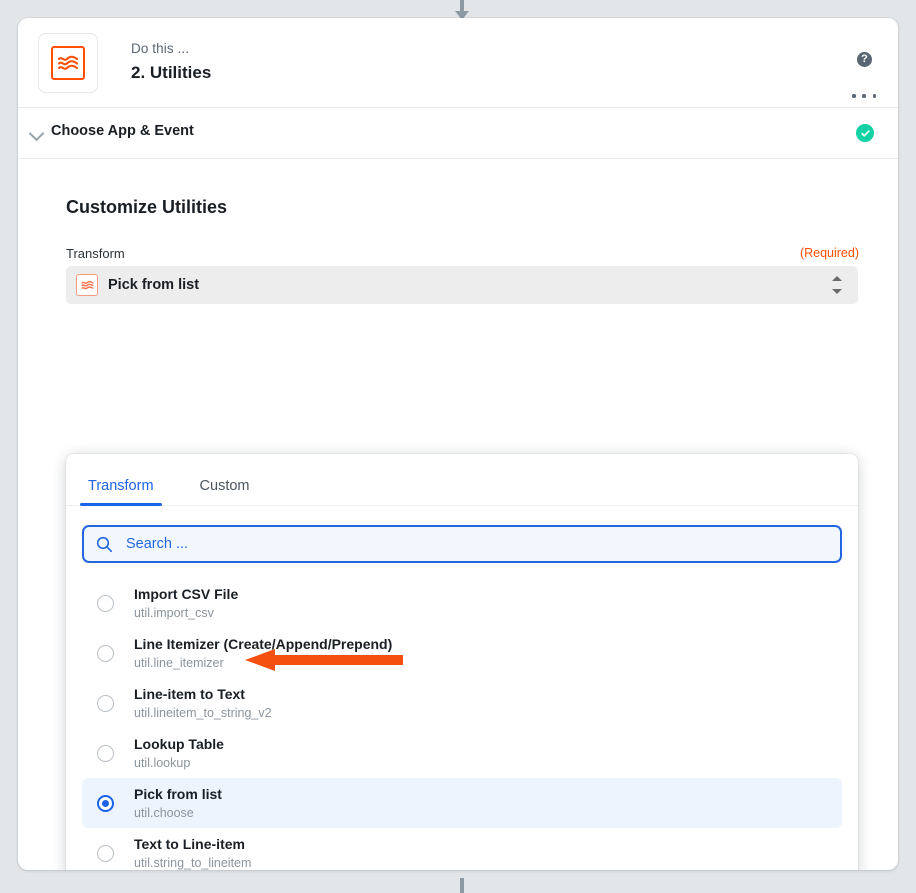 The image size is (916, 893). Describe the element at coordinates (95, 253) in the screenshot. I see `transform-field-label: Transform` at that location.